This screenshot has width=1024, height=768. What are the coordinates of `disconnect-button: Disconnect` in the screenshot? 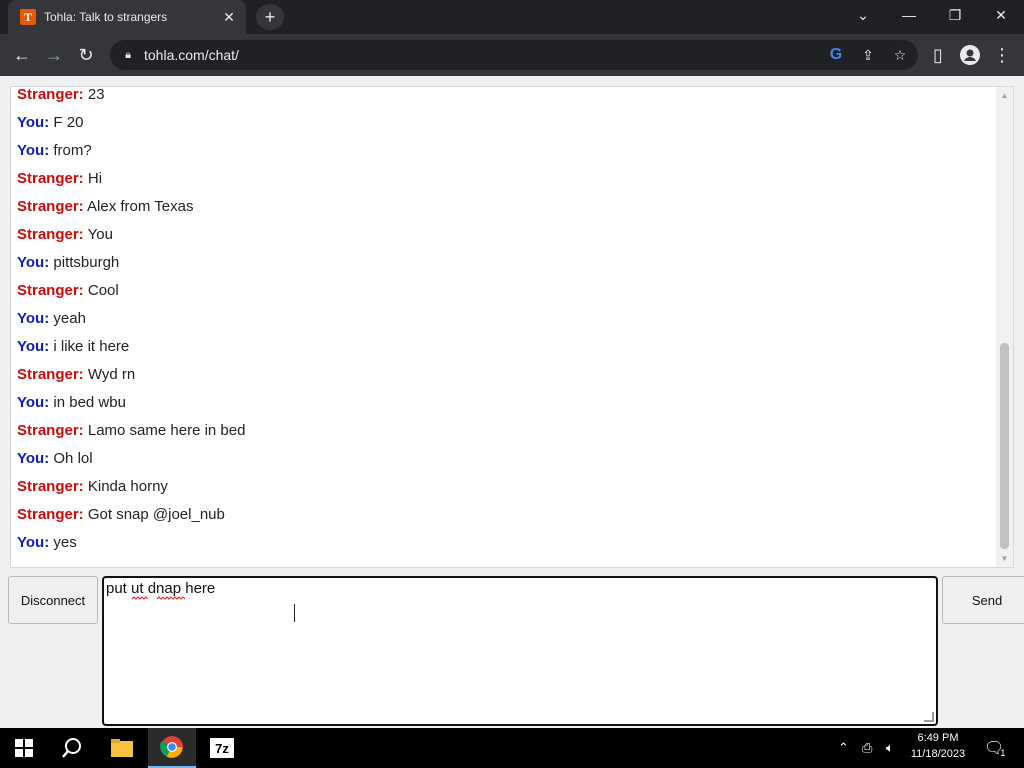 It's located at (53, 600).